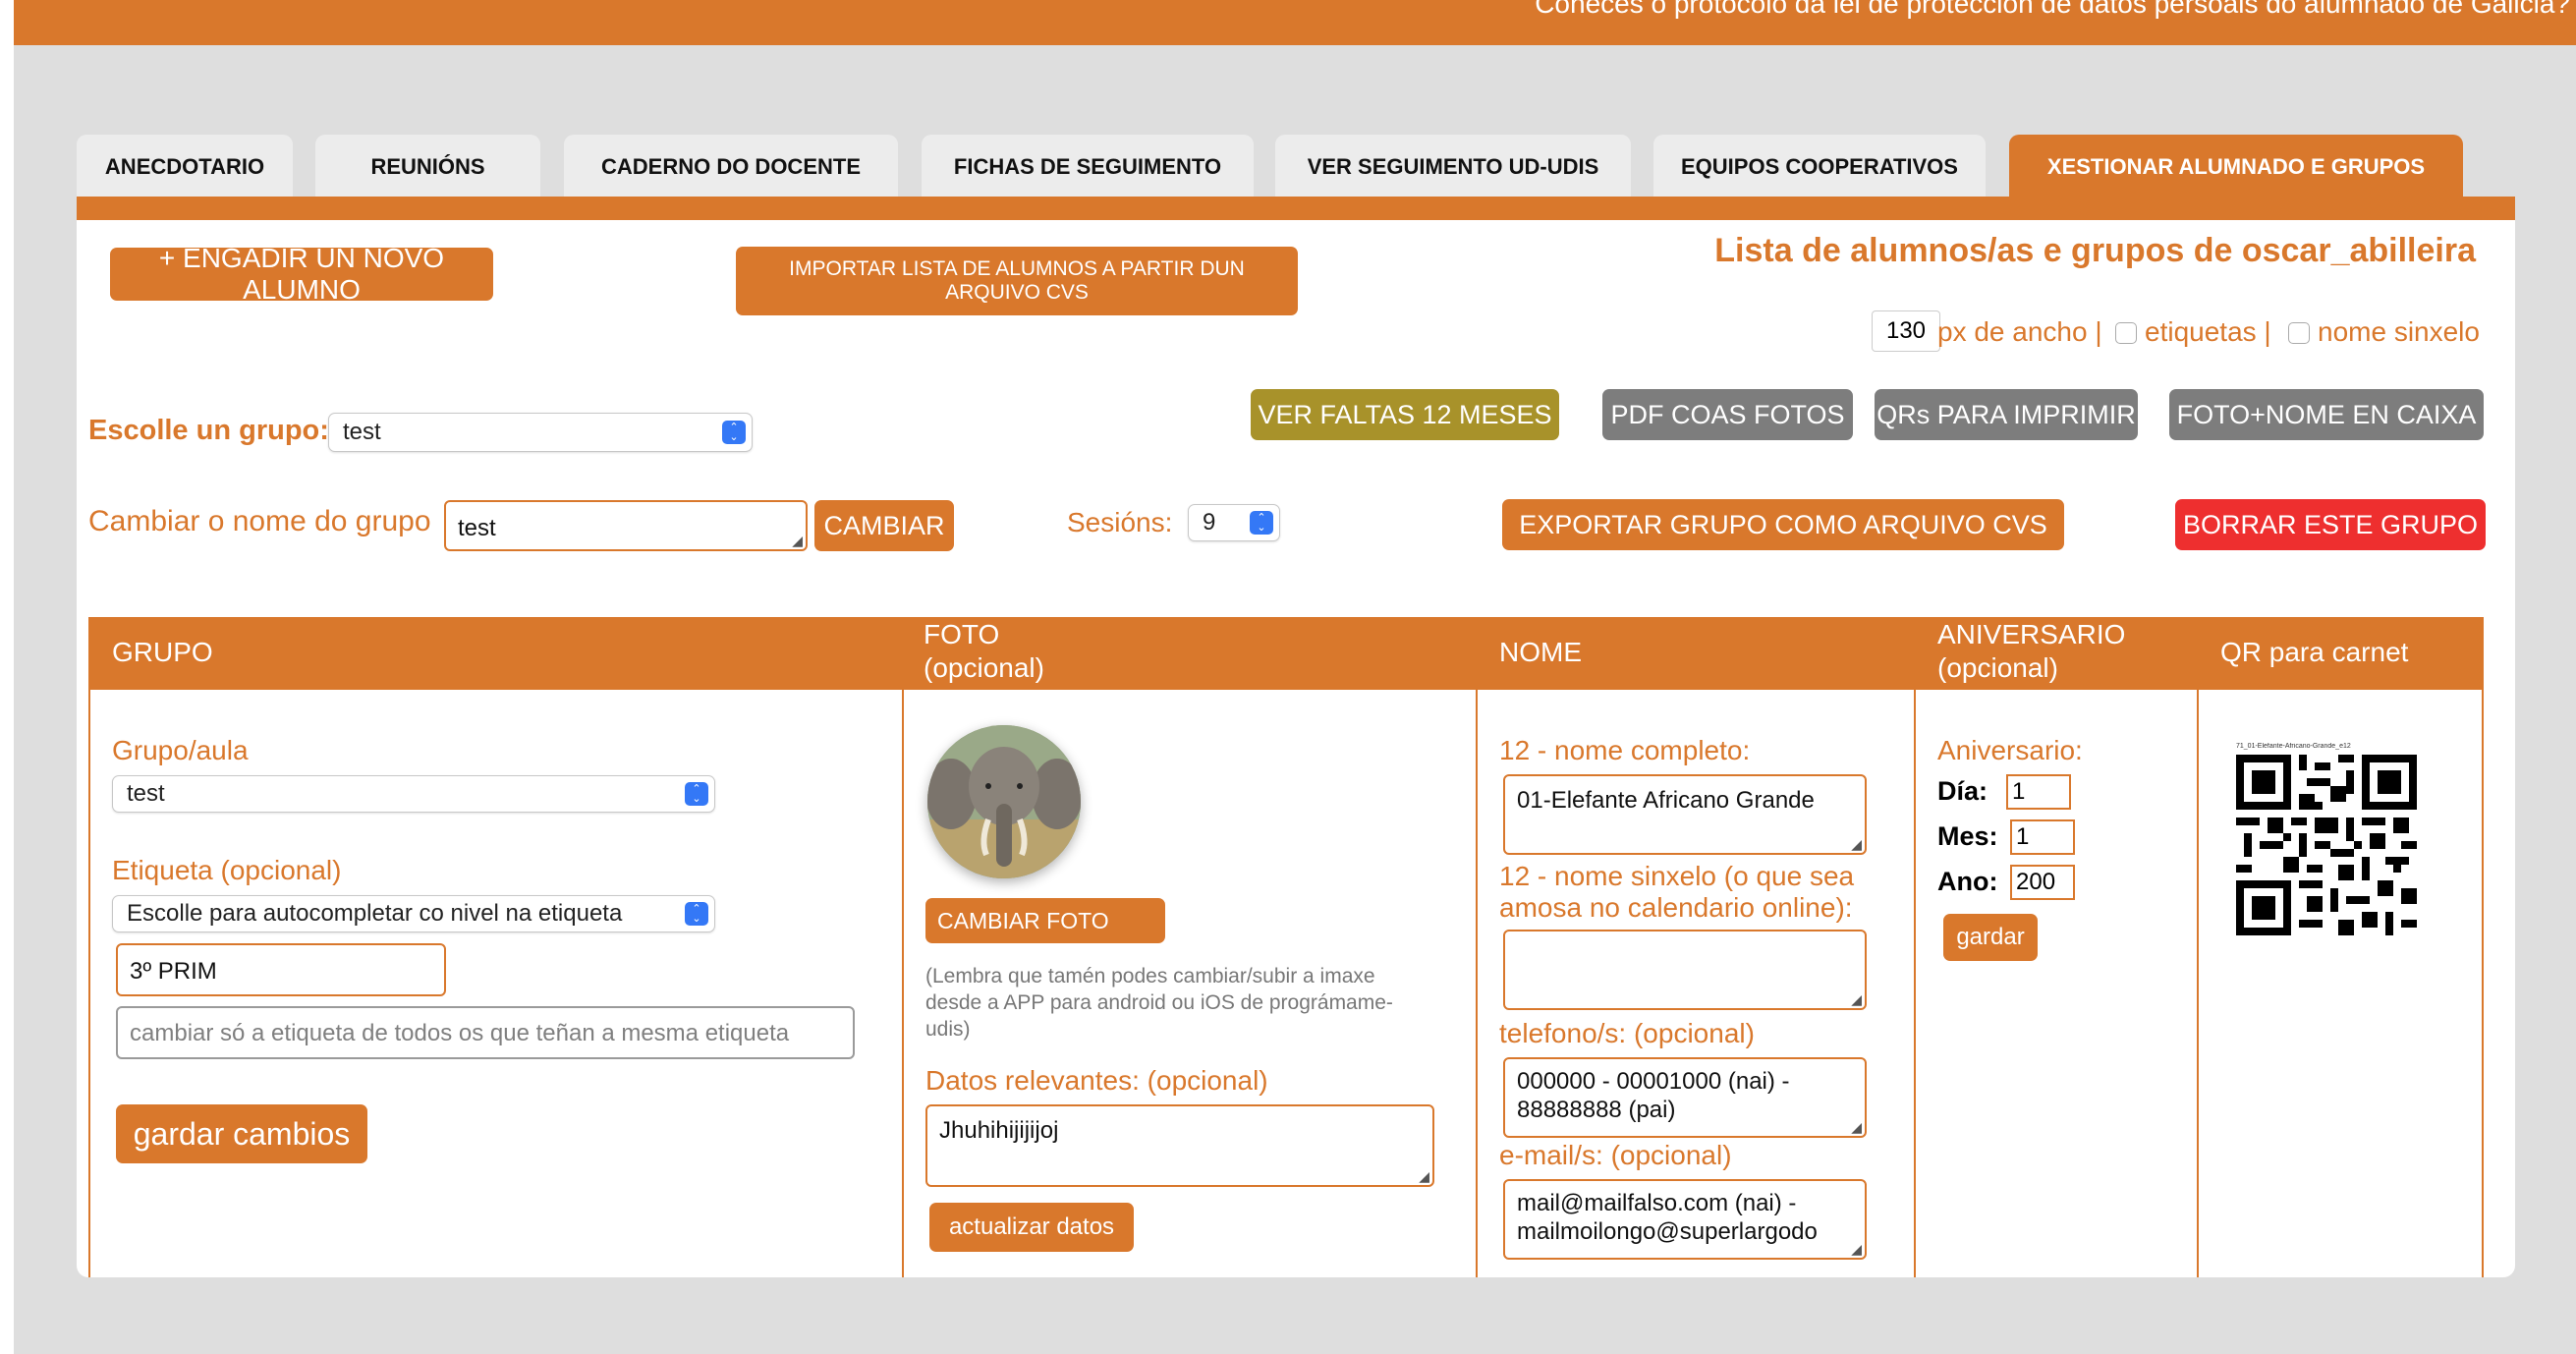  I want to click on full-name-input: 01-Elefante Africano Grande ◢, so click(1685, 814).